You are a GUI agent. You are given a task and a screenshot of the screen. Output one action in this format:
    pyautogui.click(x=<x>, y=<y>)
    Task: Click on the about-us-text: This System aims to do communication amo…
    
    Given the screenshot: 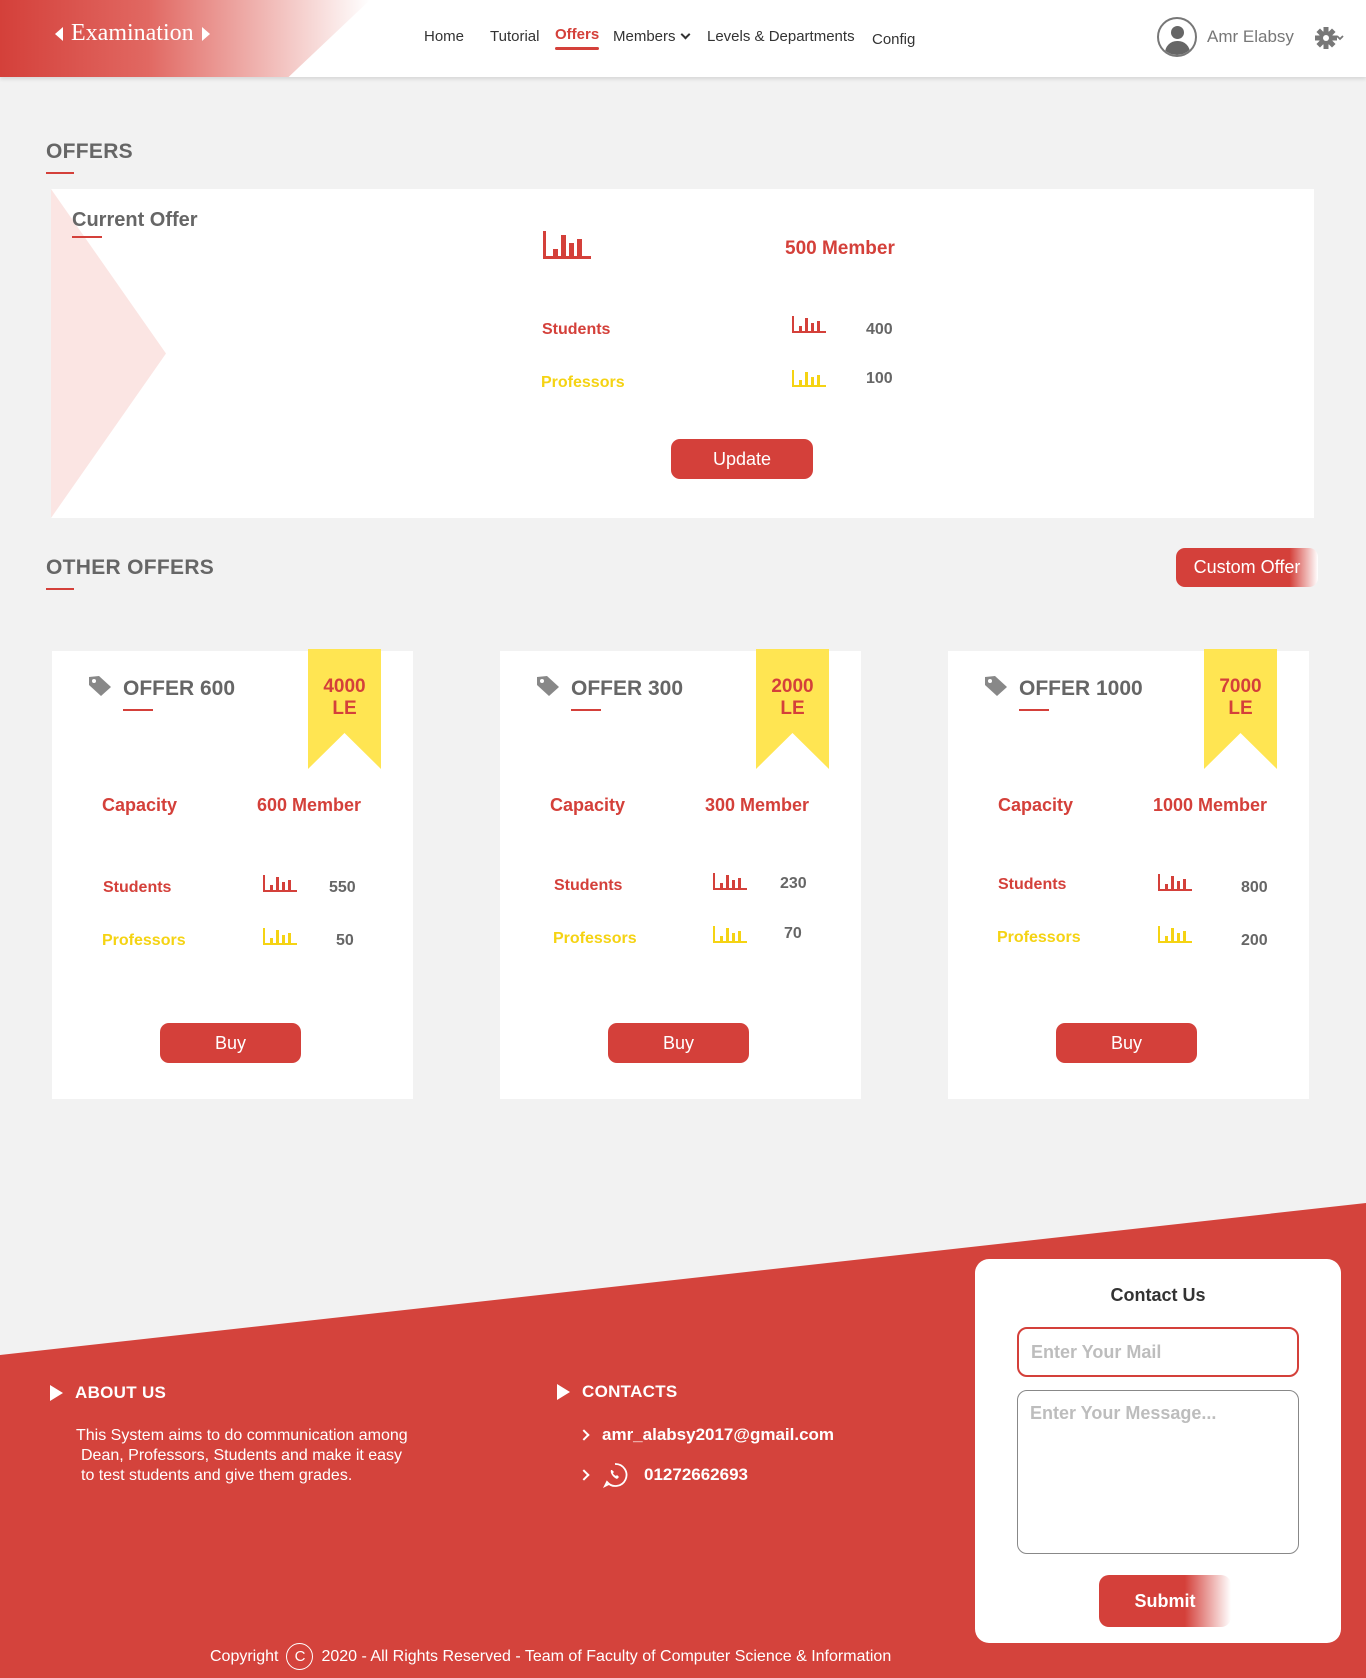 What is the action you would take?
    pyautogui.click(x=266, y=1456)
    